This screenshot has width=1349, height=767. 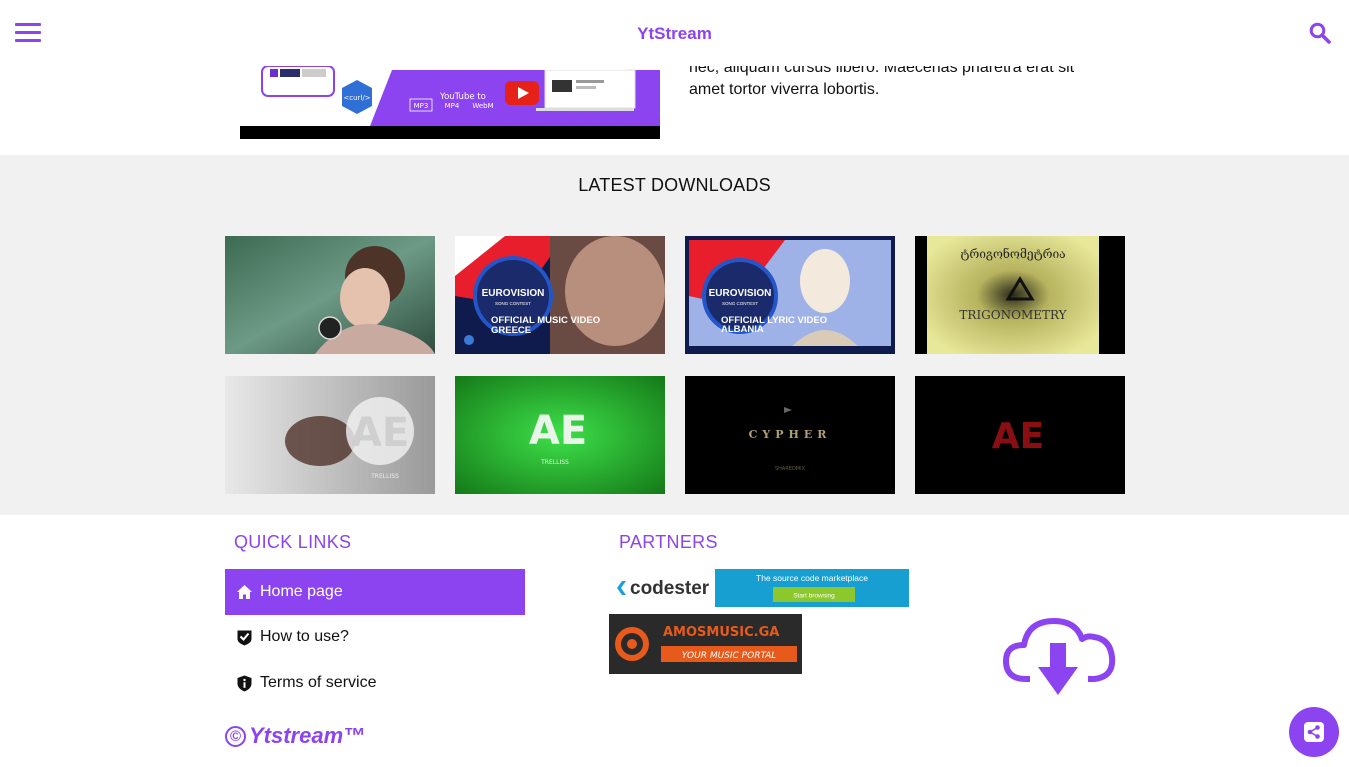 I want to click on download-thumb-5: AE TRELLISS, so click(x=330, y=435).